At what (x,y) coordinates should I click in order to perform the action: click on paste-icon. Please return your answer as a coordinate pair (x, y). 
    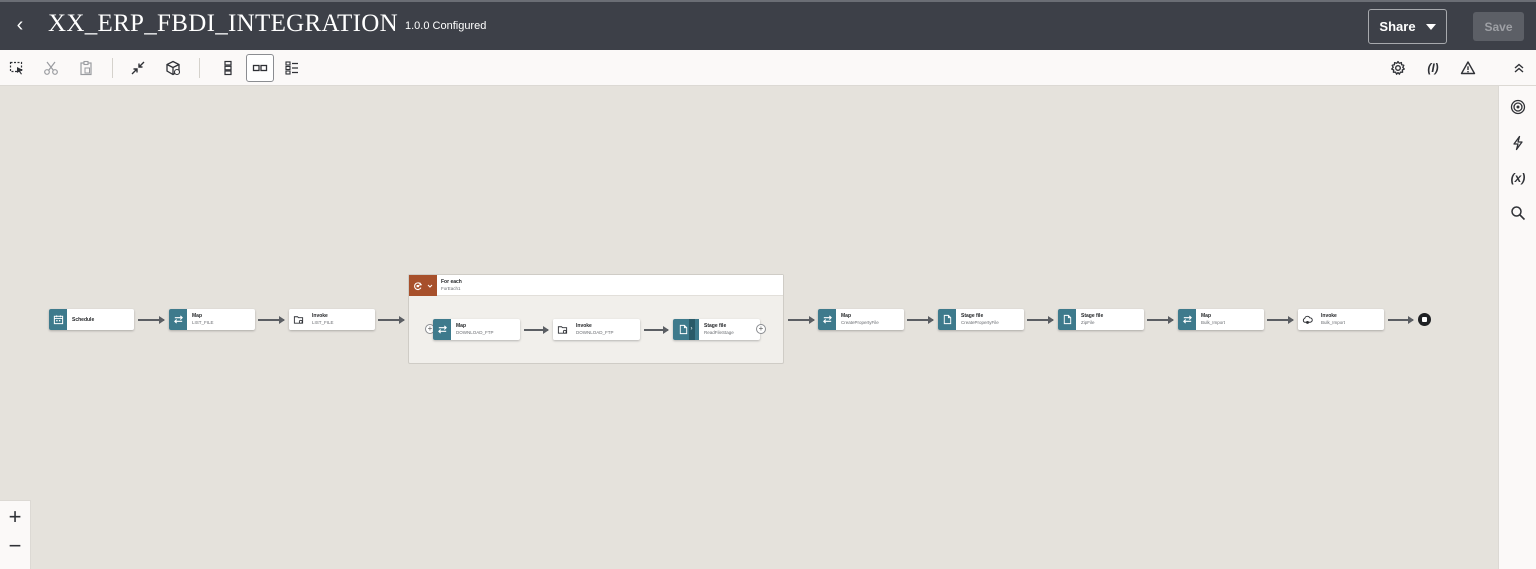
    Looking at the image, I should click on (86, 68).